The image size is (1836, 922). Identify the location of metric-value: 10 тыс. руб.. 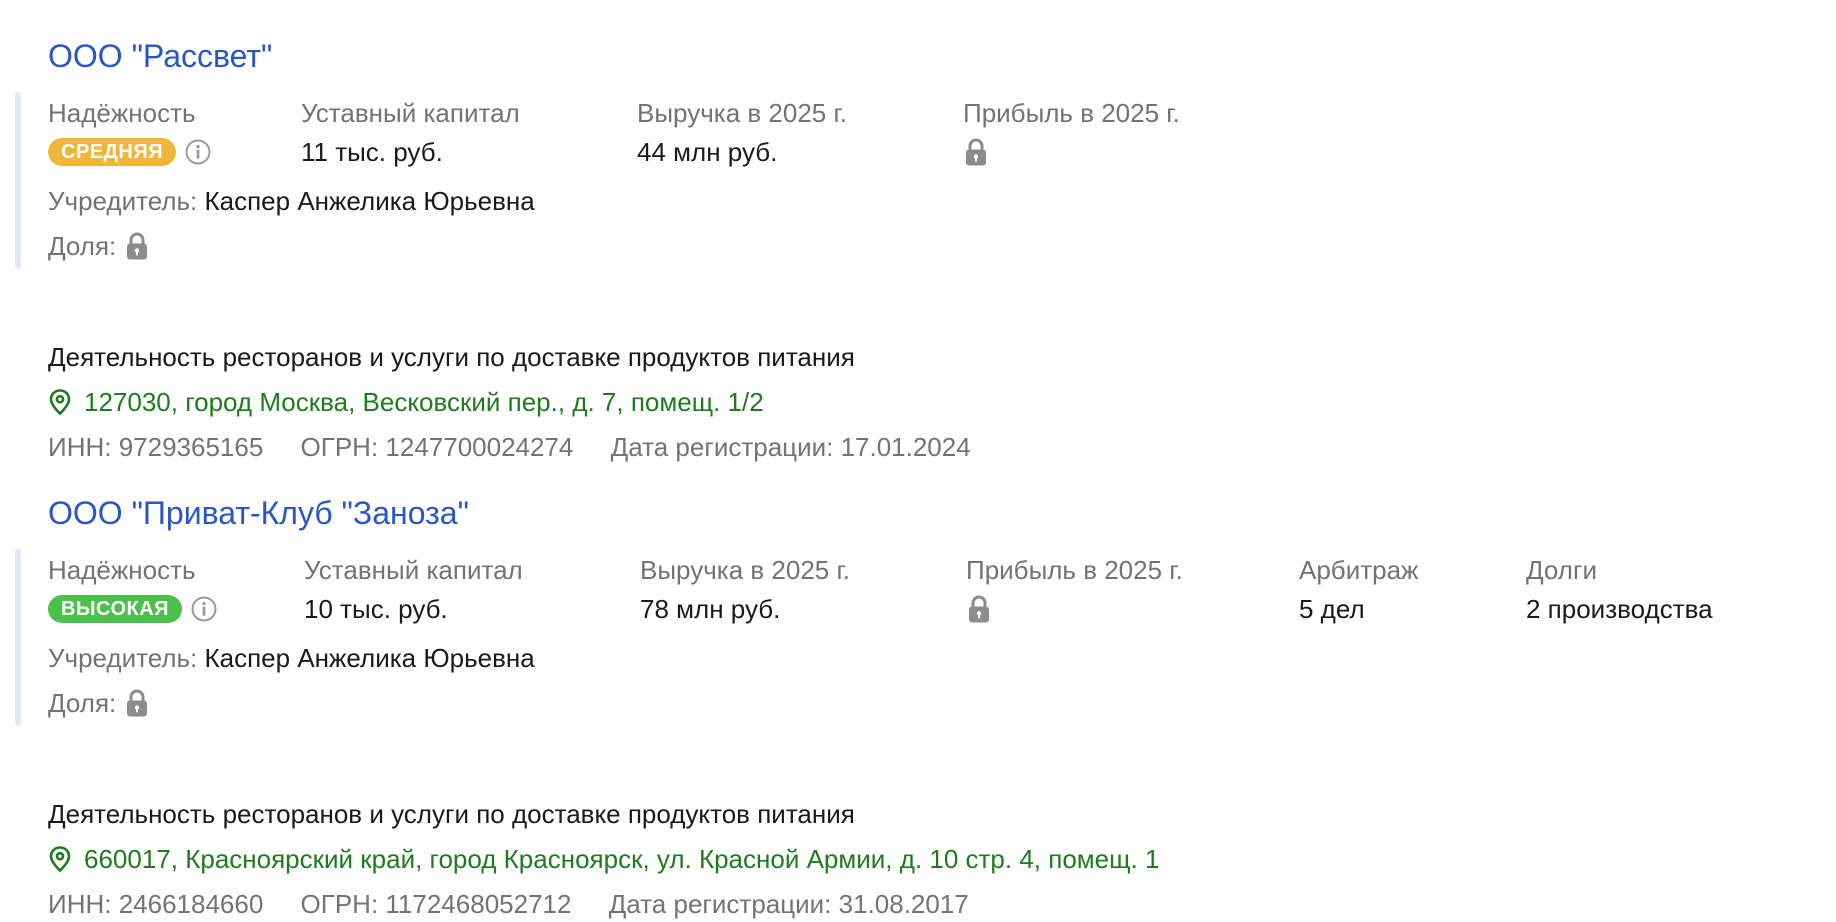
(376, 609).